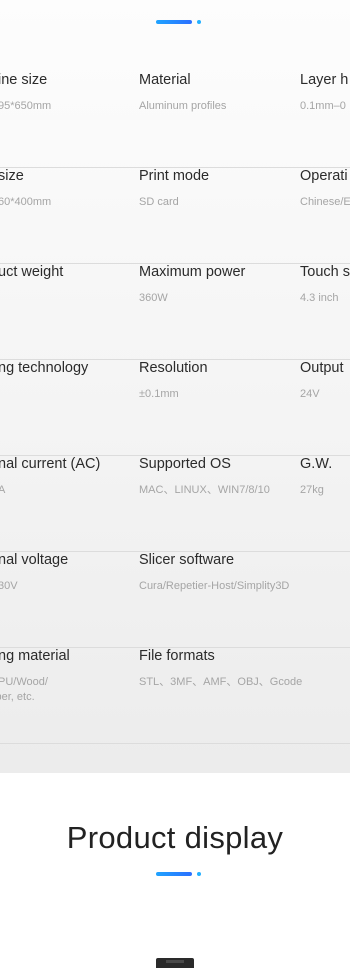 Image resolution: width=350 pixels, height=968 pixels. I want to click on display-title-underline, so click(178, 874).